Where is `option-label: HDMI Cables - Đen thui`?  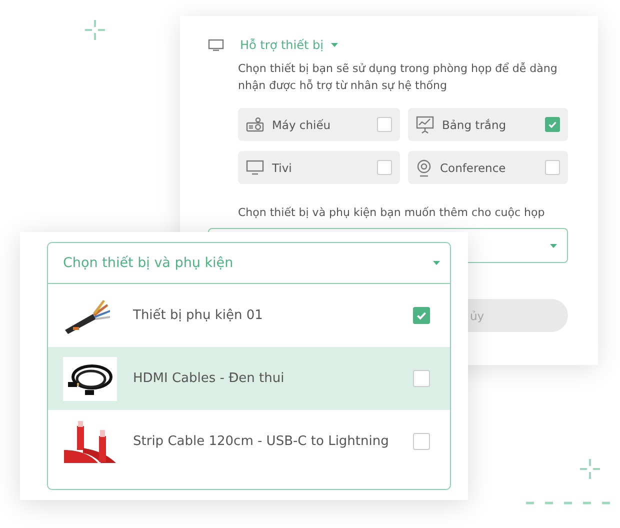 option-label: HDMI Cables - Đen thui is located at coordinates (209, 378).